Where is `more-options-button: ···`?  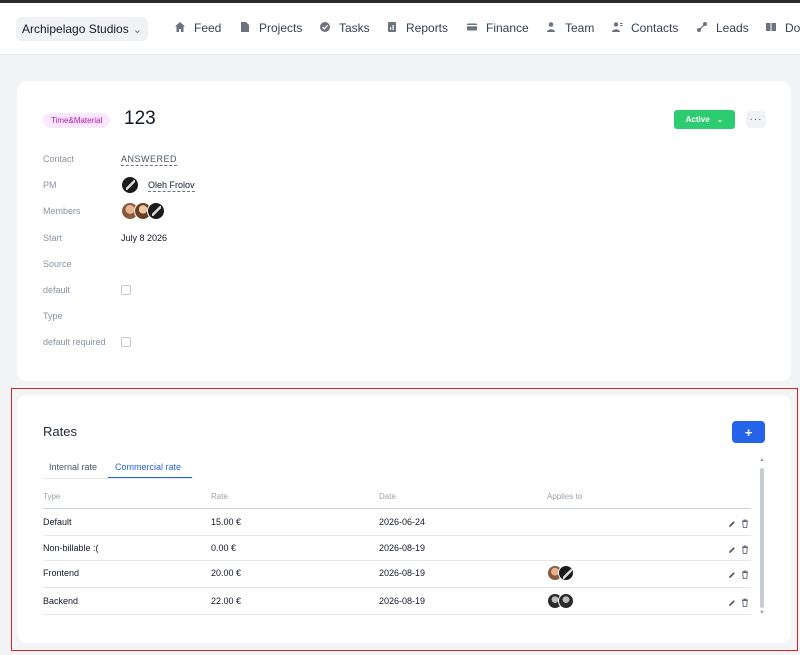
more-options-button: ··· is located at coordinates (756, 119).